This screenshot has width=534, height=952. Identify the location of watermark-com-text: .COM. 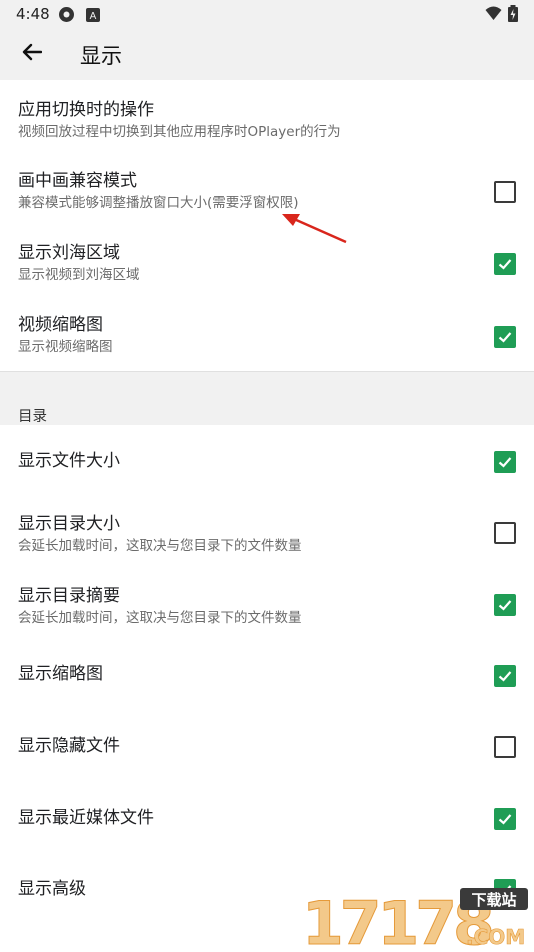
(495, 936).